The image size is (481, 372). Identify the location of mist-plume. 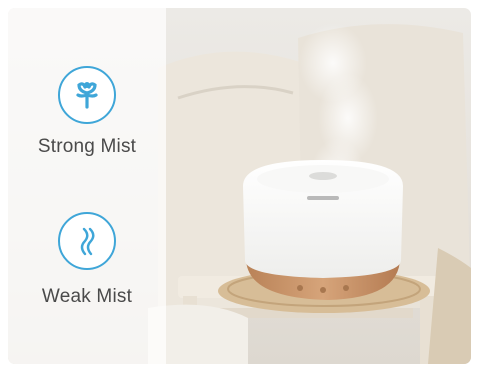
(333, 63).